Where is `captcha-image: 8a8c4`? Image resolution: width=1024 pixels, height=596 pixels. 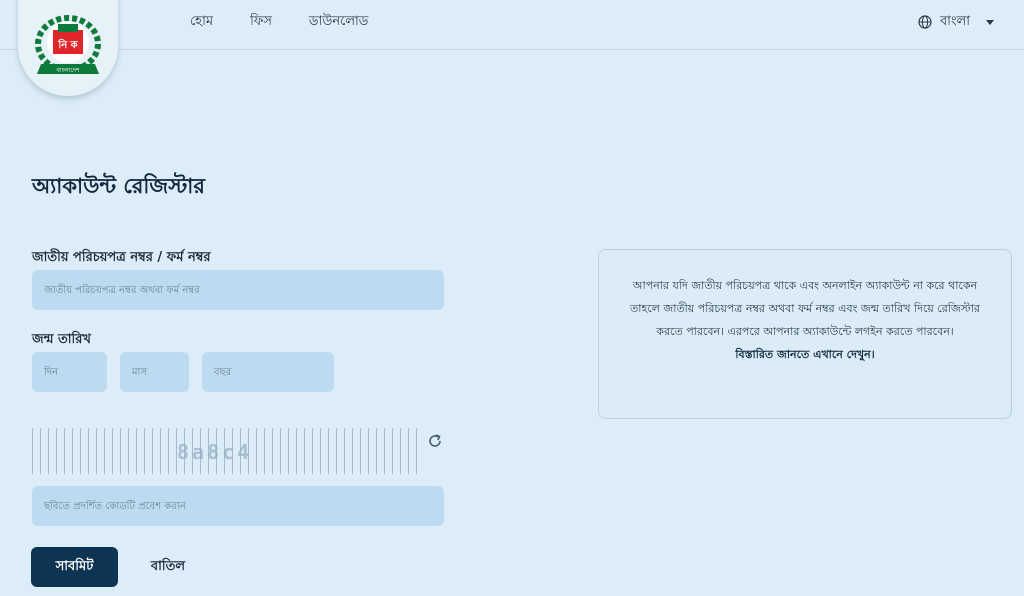 captcha-image: 8a8c4 is located at coordinates (226, 451).